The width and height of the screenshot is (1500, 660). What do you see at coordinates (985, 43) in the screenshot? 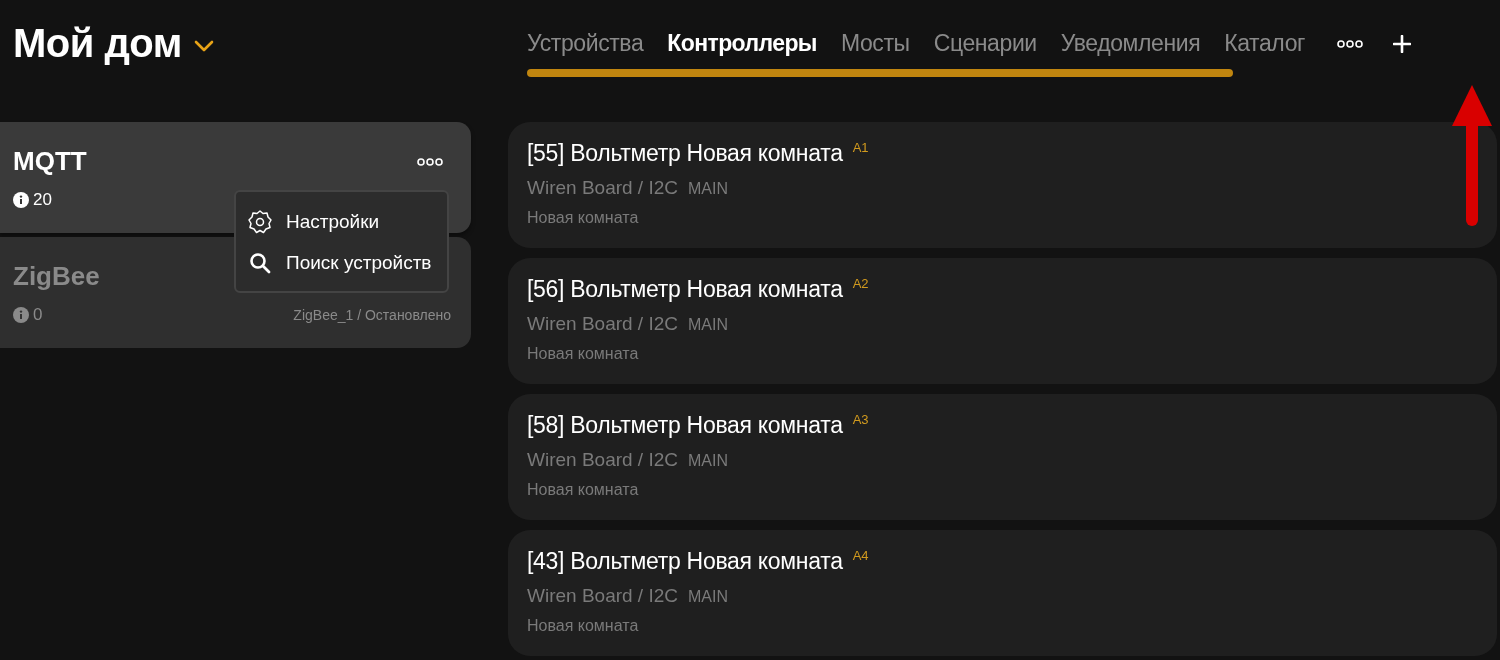
I see `tab: Сценарии` at bounding box center [985, 43].